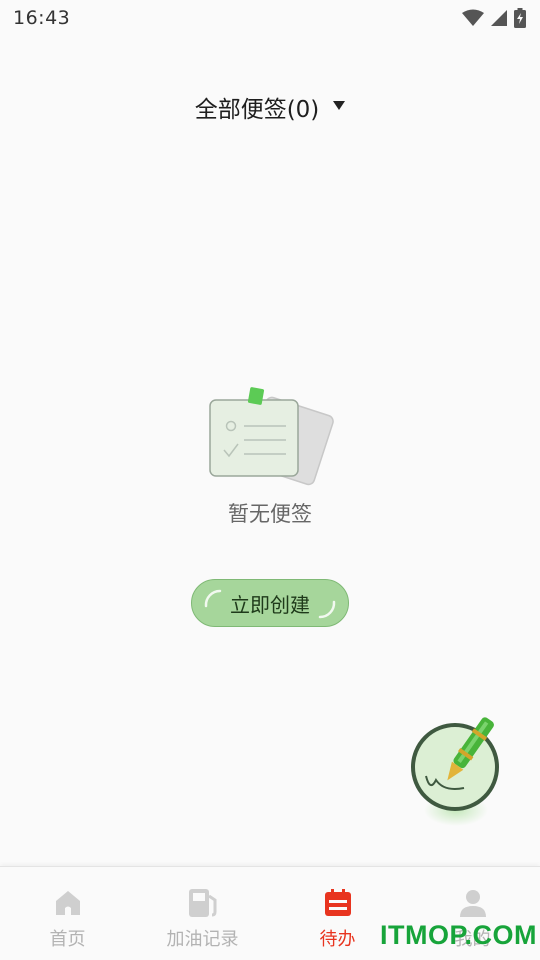 The image size is (540, 960). I want to click on status-time: 16:43, so click(42, 18).